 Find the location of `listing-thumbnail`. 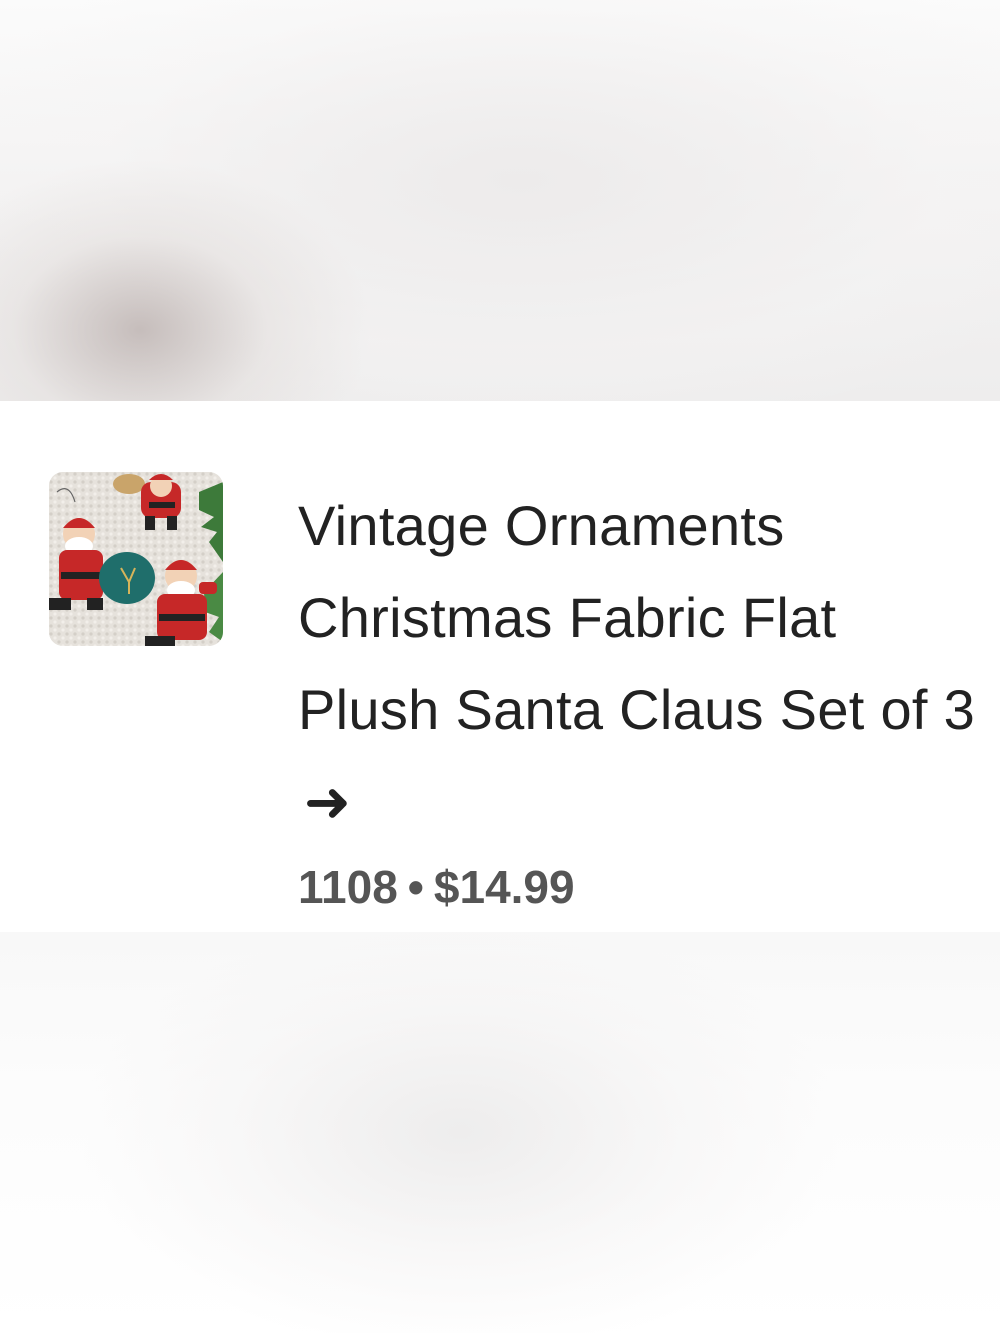

listing-thumbnail is located at coordinates (136, 559).